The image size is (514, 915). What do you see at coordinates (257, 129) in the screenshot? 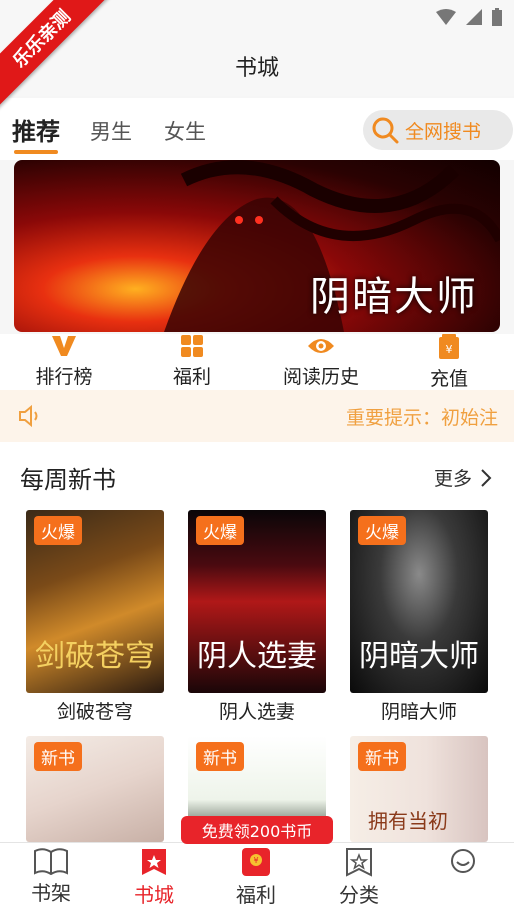
I see `tab-bar: 推荐 男生 女生 全网搜书` at bounding box center [257, 129].